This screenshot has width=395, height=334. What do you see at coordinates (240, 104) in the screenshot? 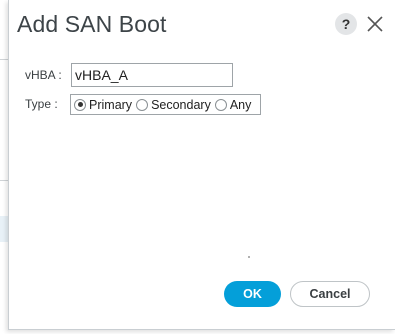
I see `type-option-label: Any` at bounding box center [240, 104].